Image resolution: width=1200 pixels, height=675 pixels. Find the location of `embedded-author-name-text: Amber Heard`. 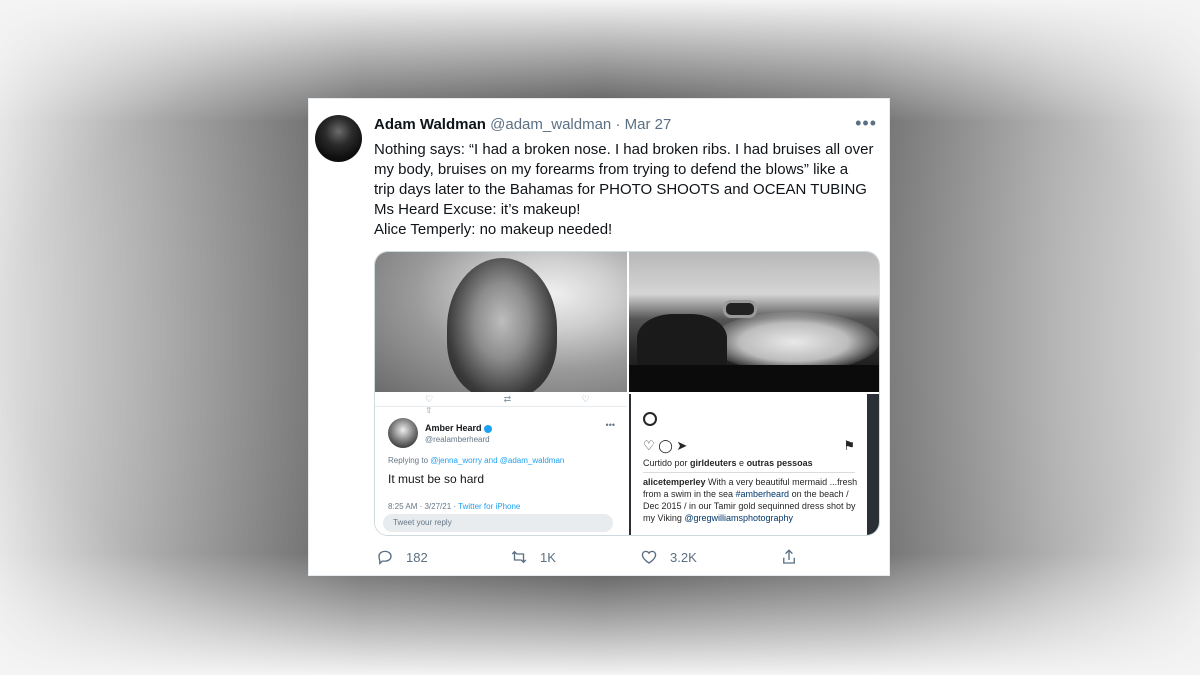

embedded-author-name-text: Amber Heard is located at coordinates (453, 428).